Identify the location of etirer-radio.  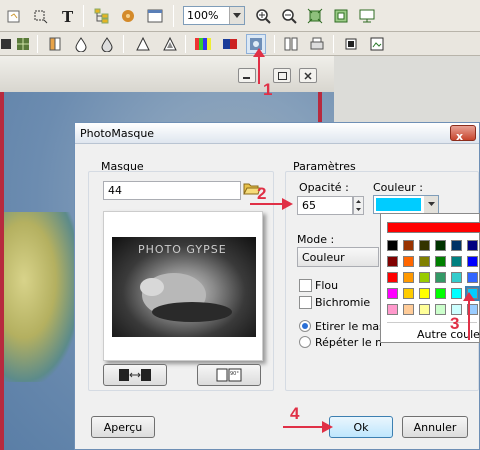
(305, 326).